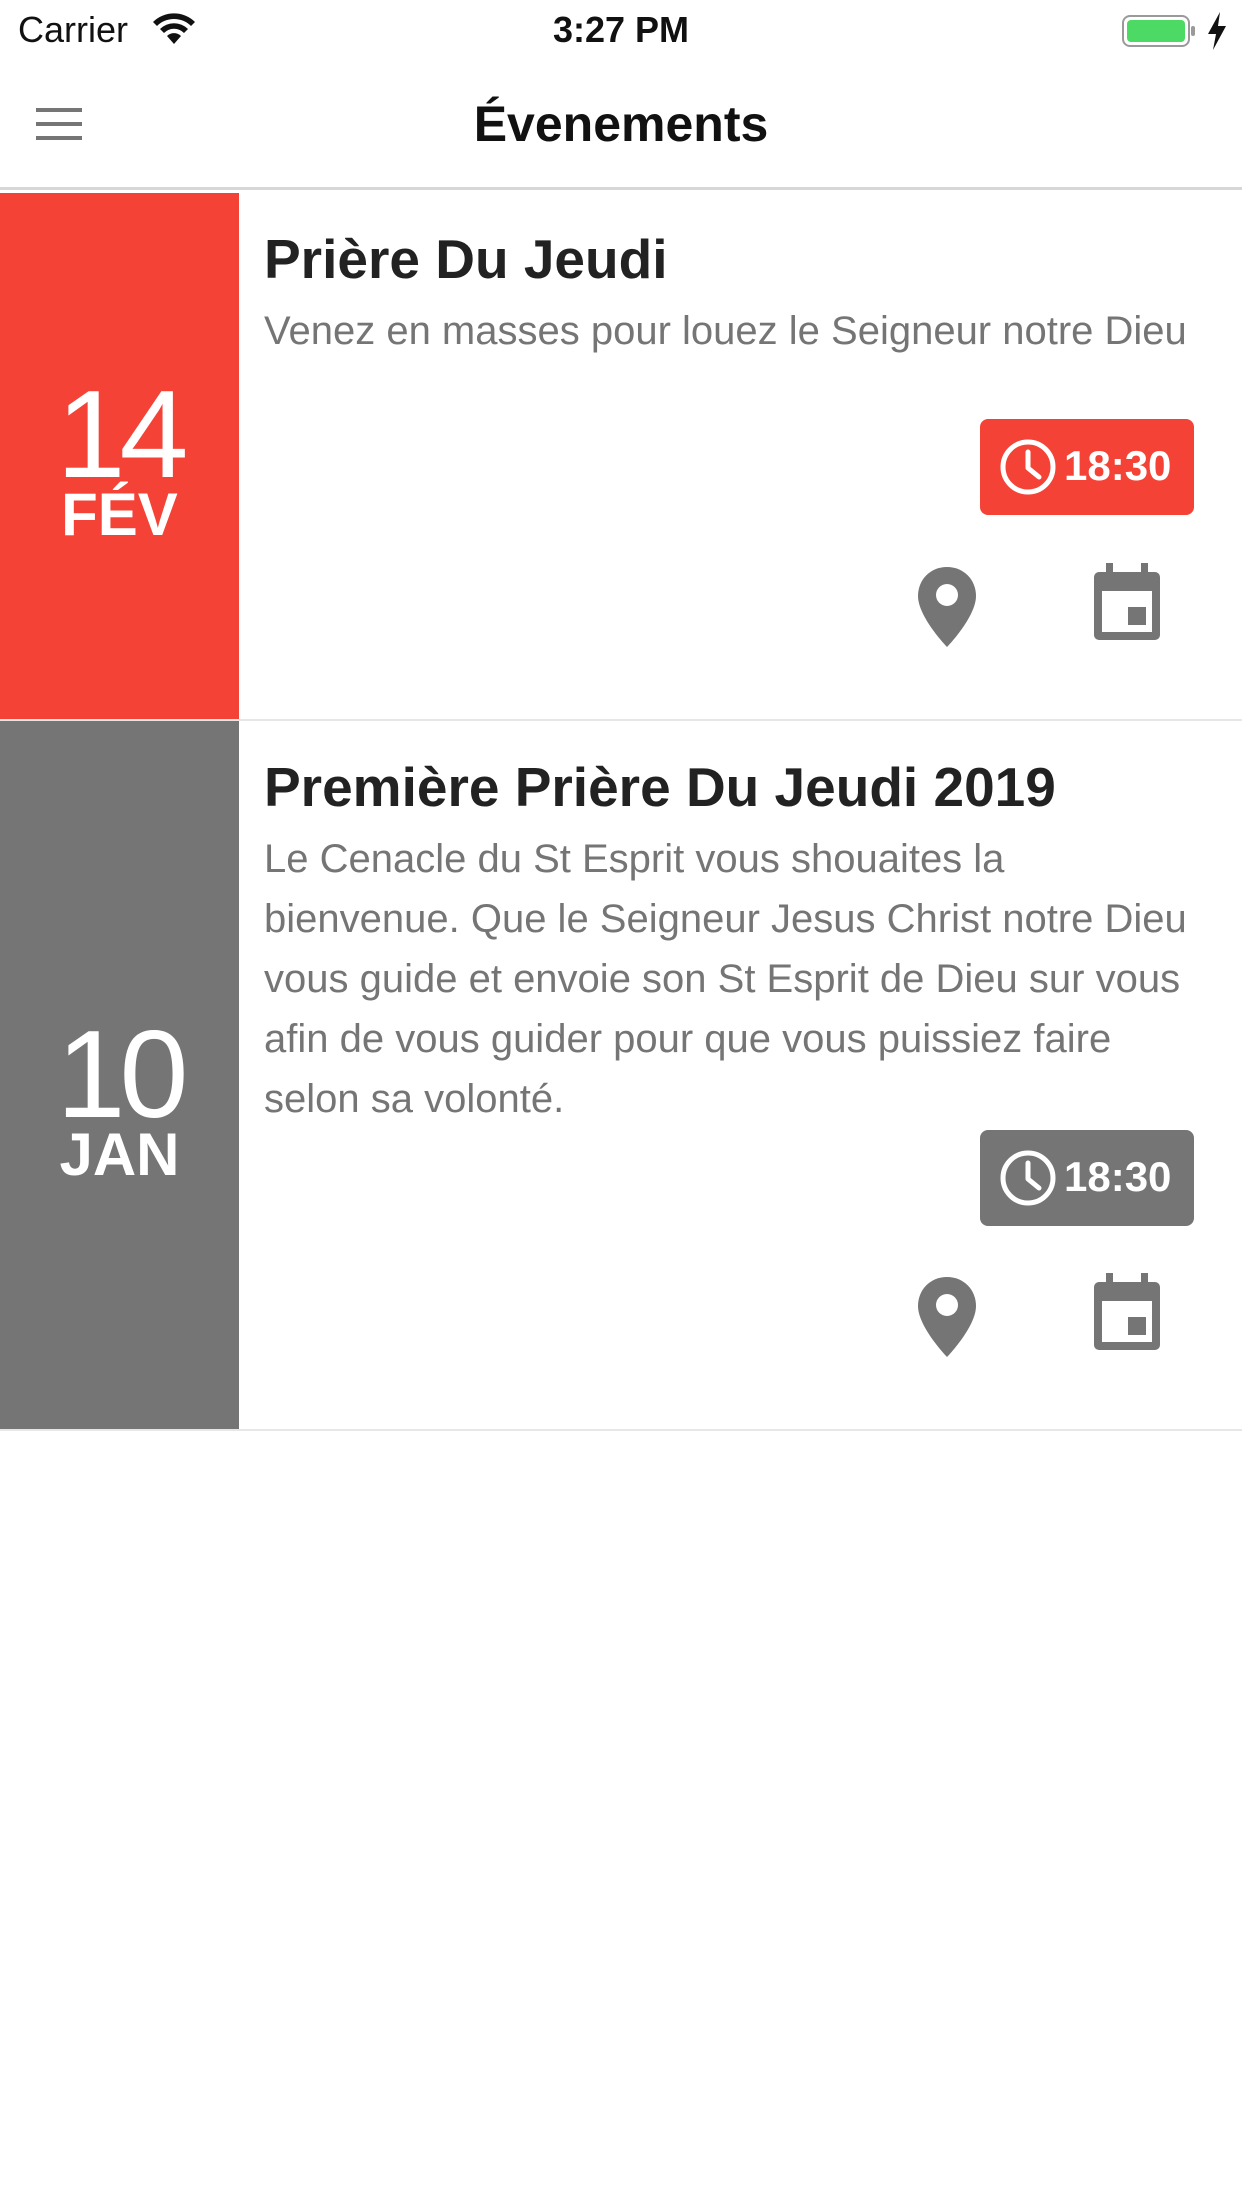 The height and width of the screenshot is (2208, 1242). What do you see at coordinates (119, 1154) in the screenshot?
I see `event-month: JAN` at bounding box center [119, 1154].